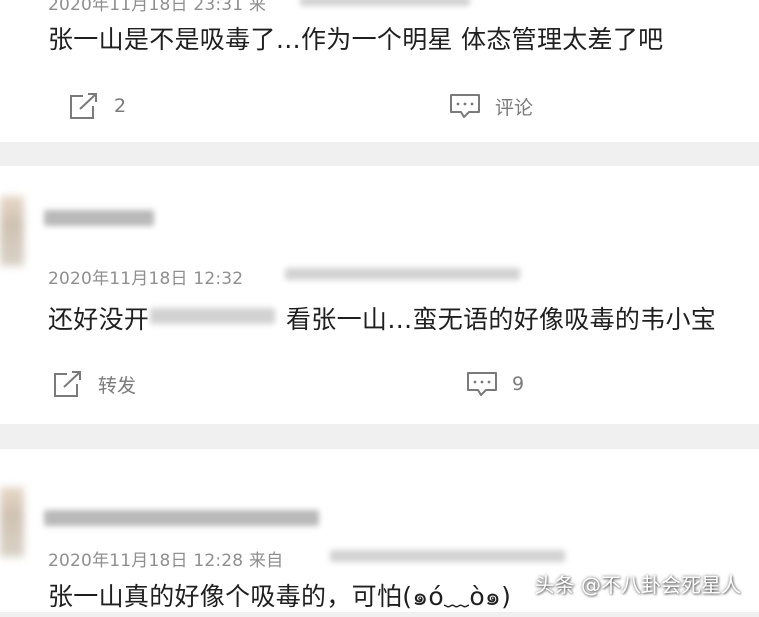  I want to click on blurred-text, so click(212, 316).